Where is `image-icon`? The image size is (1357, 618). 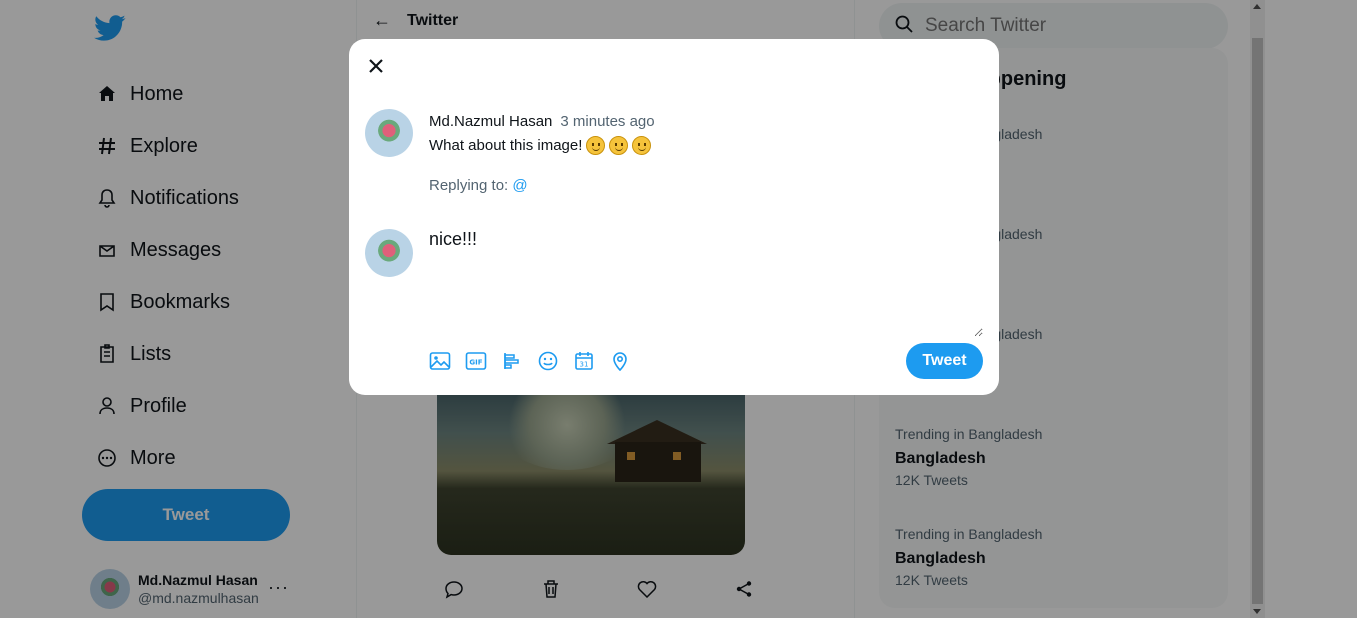 image-icon is located at coordinates (440, 361).